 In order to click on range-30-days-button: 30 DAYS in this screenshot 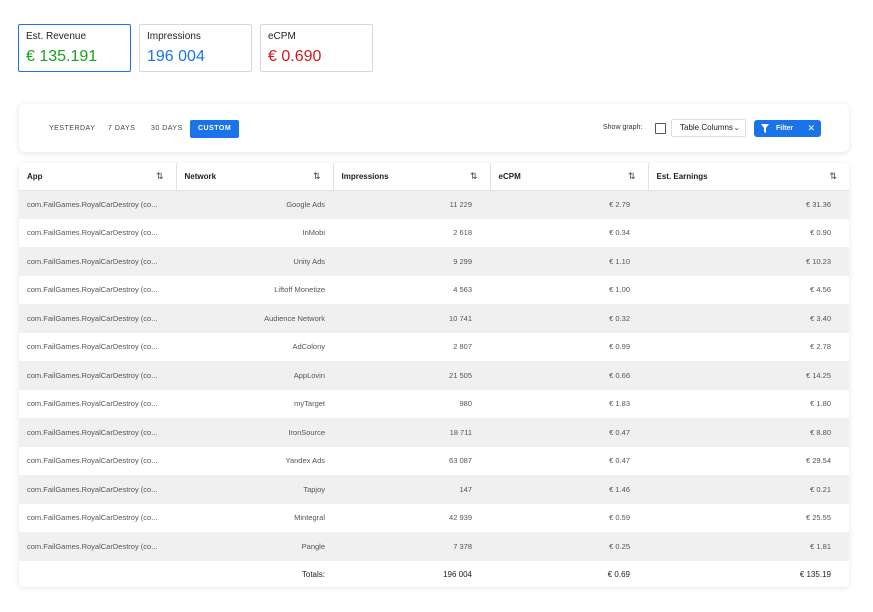, I will do `click(167, 129)`.